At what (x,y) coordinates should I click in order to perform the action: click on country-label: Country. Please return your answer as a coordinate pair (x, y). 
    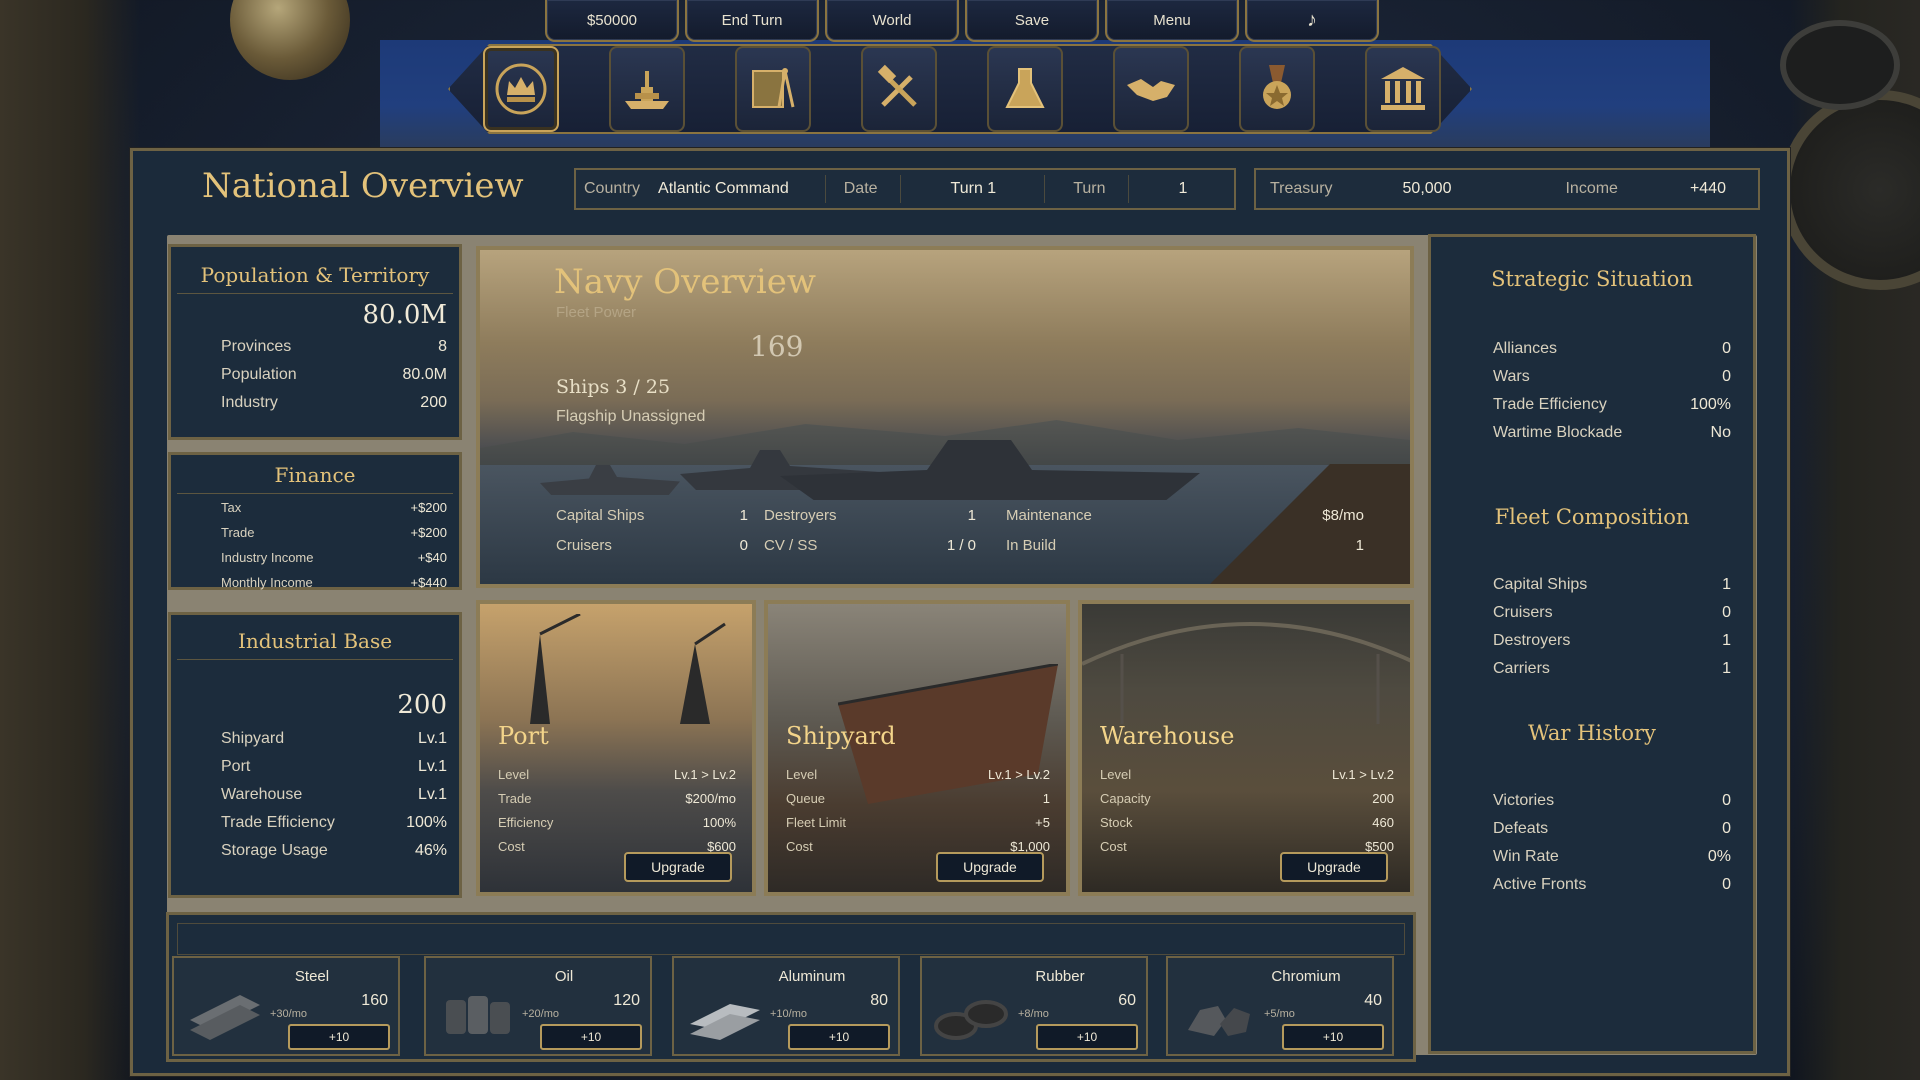
    Looking at the image, I should click on (612, 188).